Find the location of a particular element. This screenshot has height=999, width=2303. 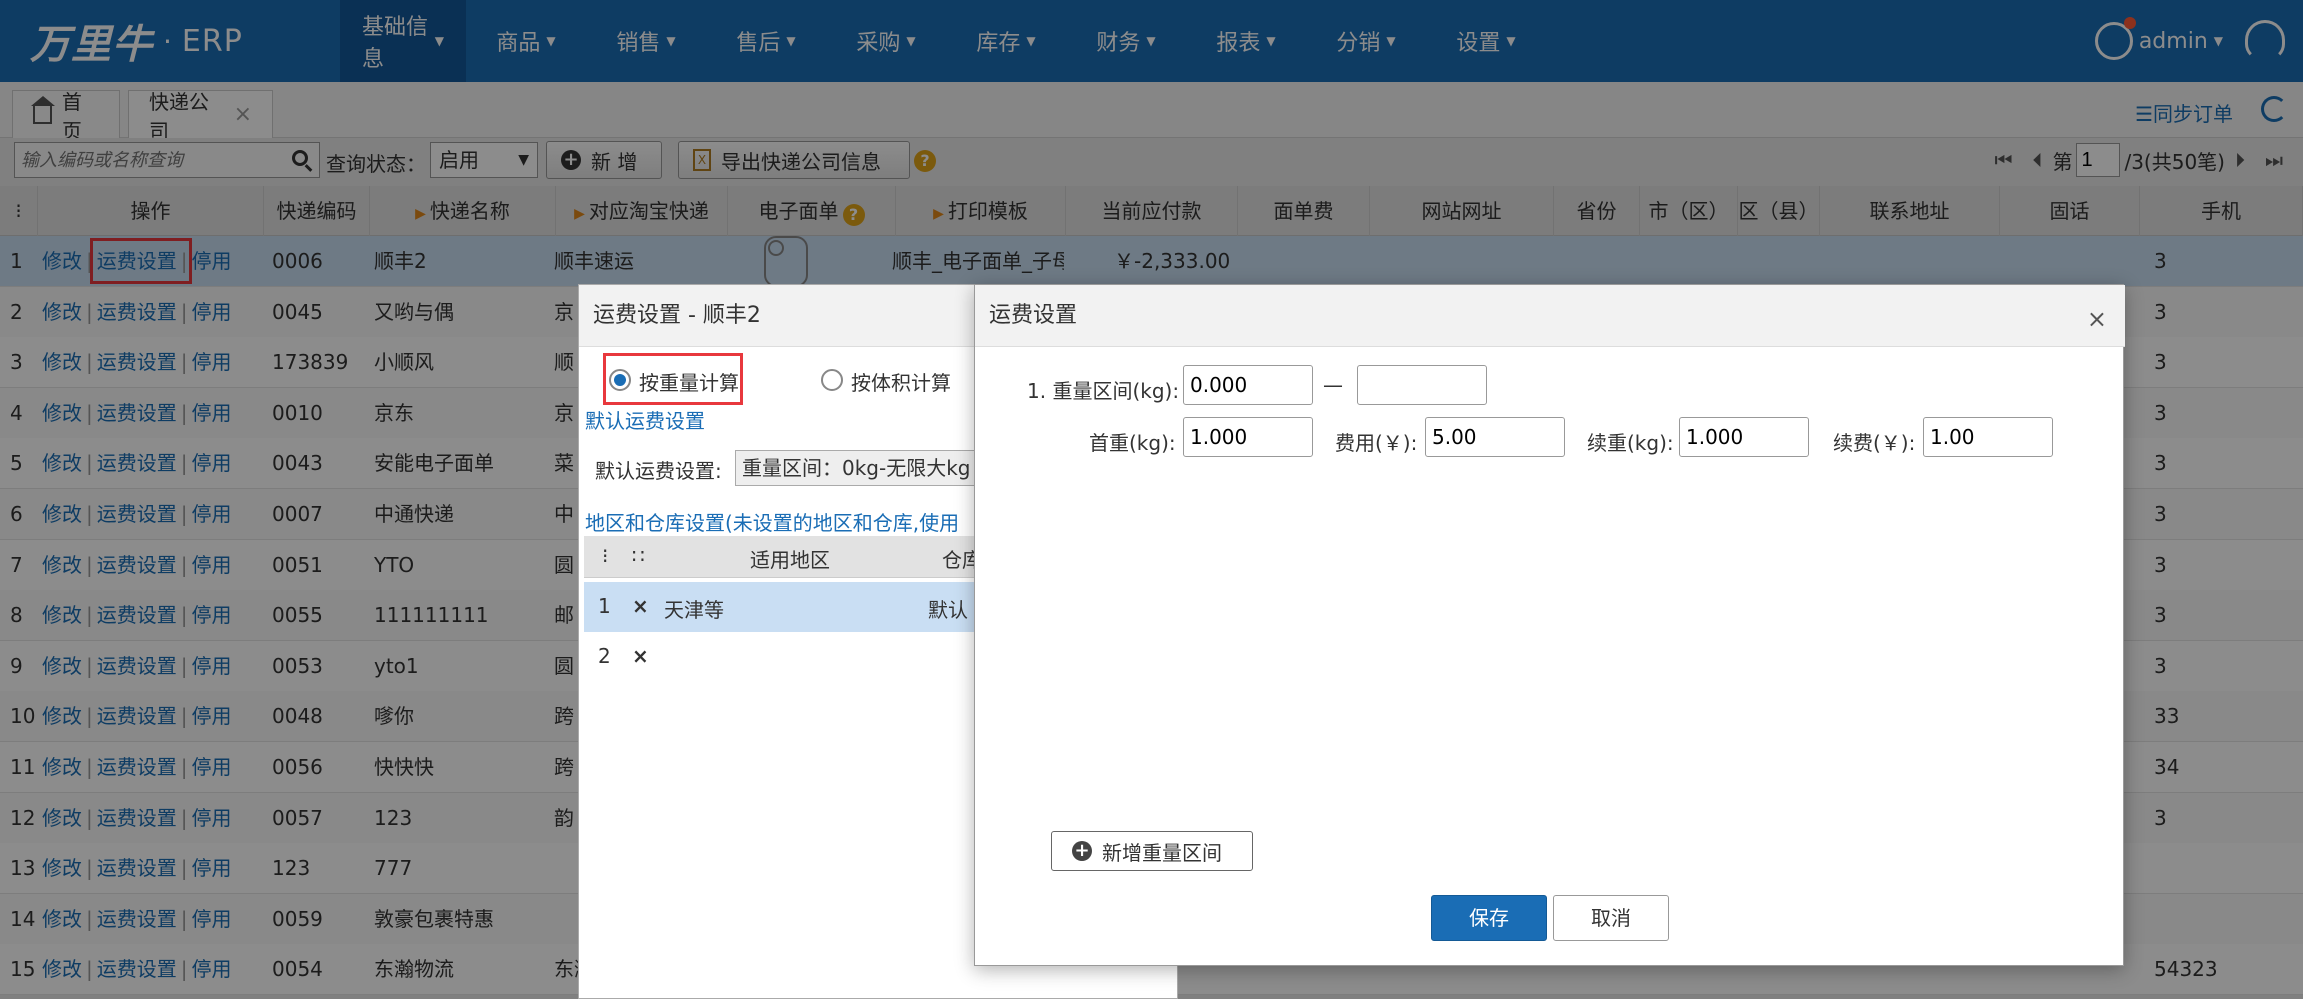

weight-range-label: 1. 重量区间(kg): is located at coordinates (1103, 391).